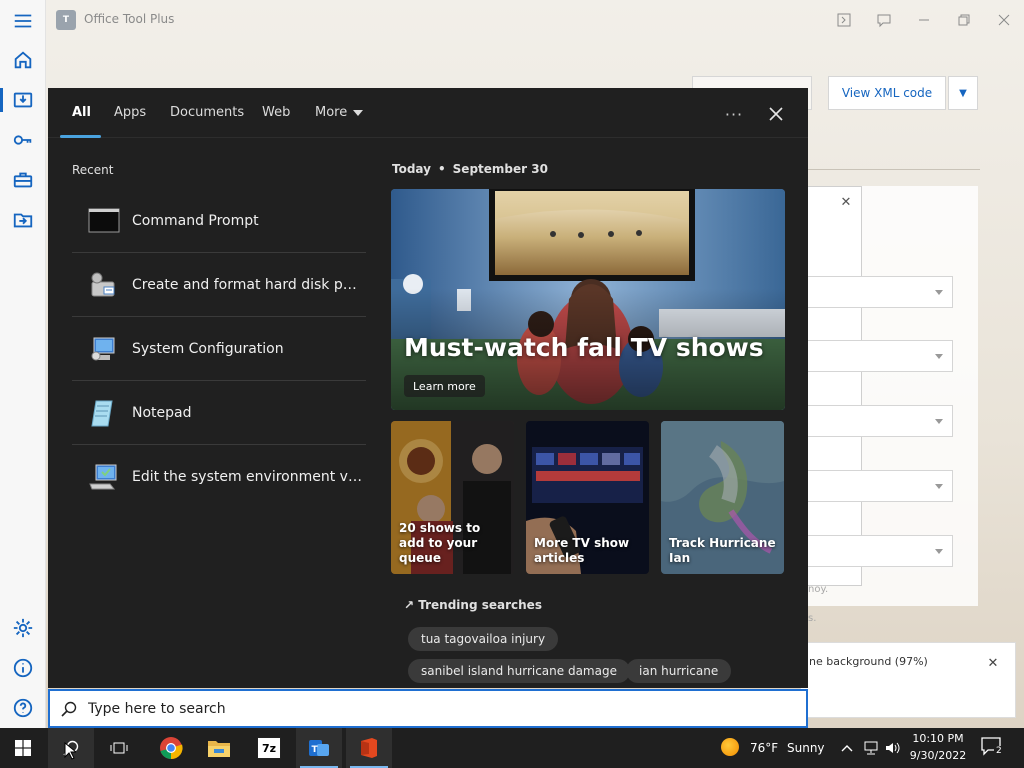  I want to click on progress-toast: ne background (97%) ✕, so click(908, 680).